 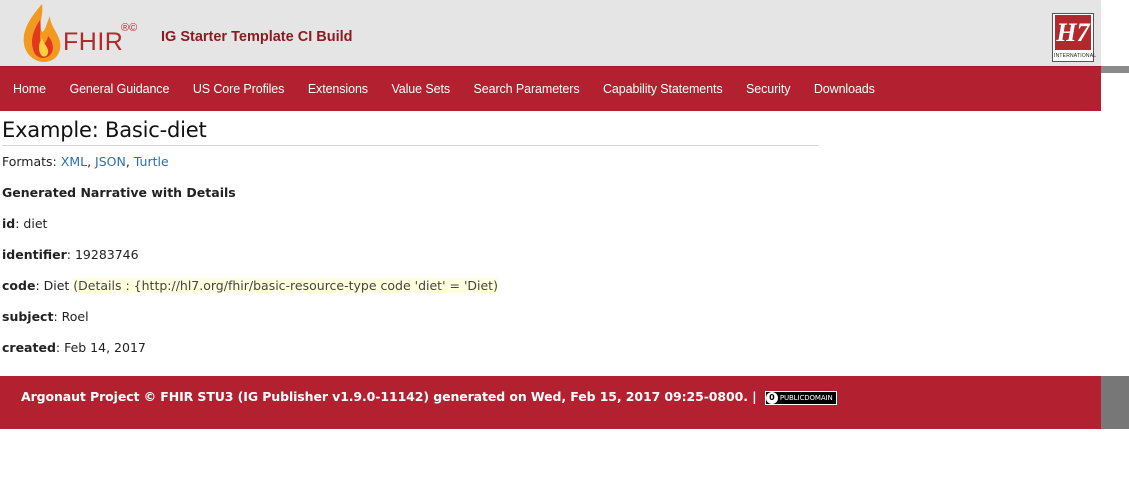 What do you see at coordinates (71, 316) in the screenshot?
I see `field-subject-value: : Roel` at bounding box center [71, 316].